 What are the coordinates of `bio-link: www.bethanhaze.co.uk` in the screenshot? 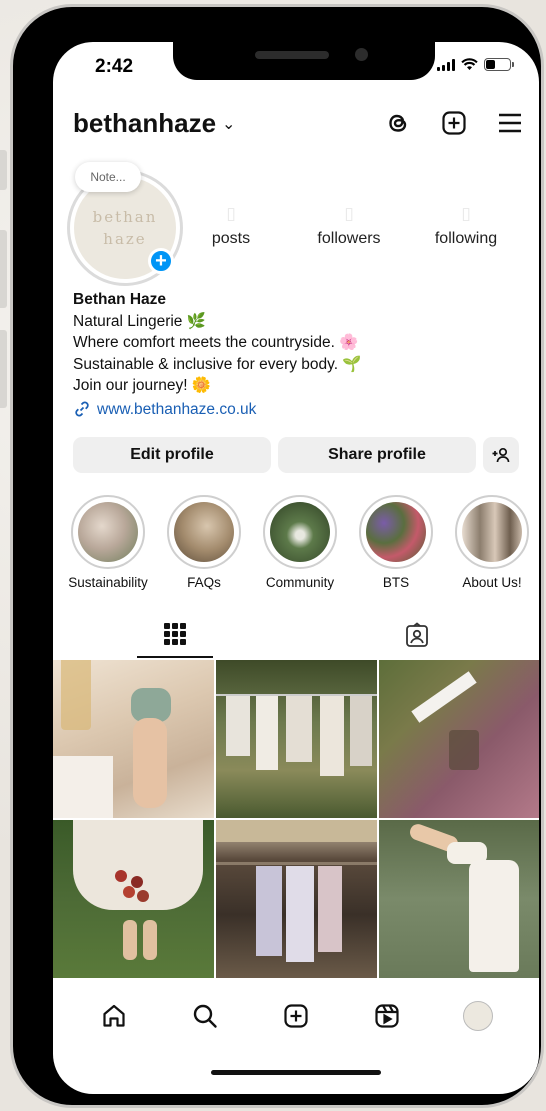 It's located at (293, 410).